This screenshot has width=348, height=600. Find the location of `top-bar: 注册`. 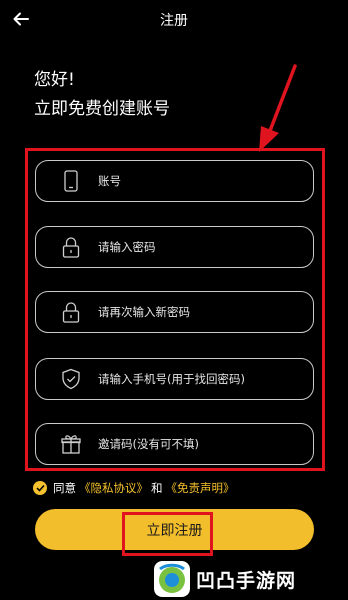

top-bar: 注册 is located at coordinates (174, 19).